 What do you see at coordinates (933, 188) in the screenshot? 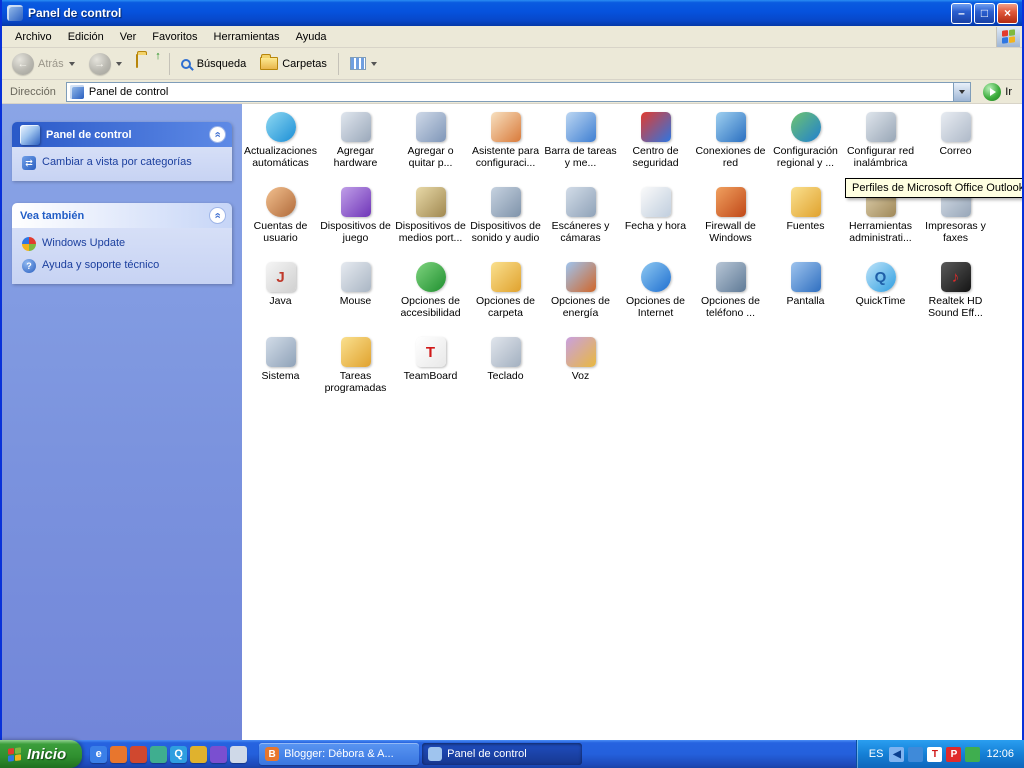
I see `tooltip: Perfiles de Microsoft Office Outlook` at bounding box center [933, 188].